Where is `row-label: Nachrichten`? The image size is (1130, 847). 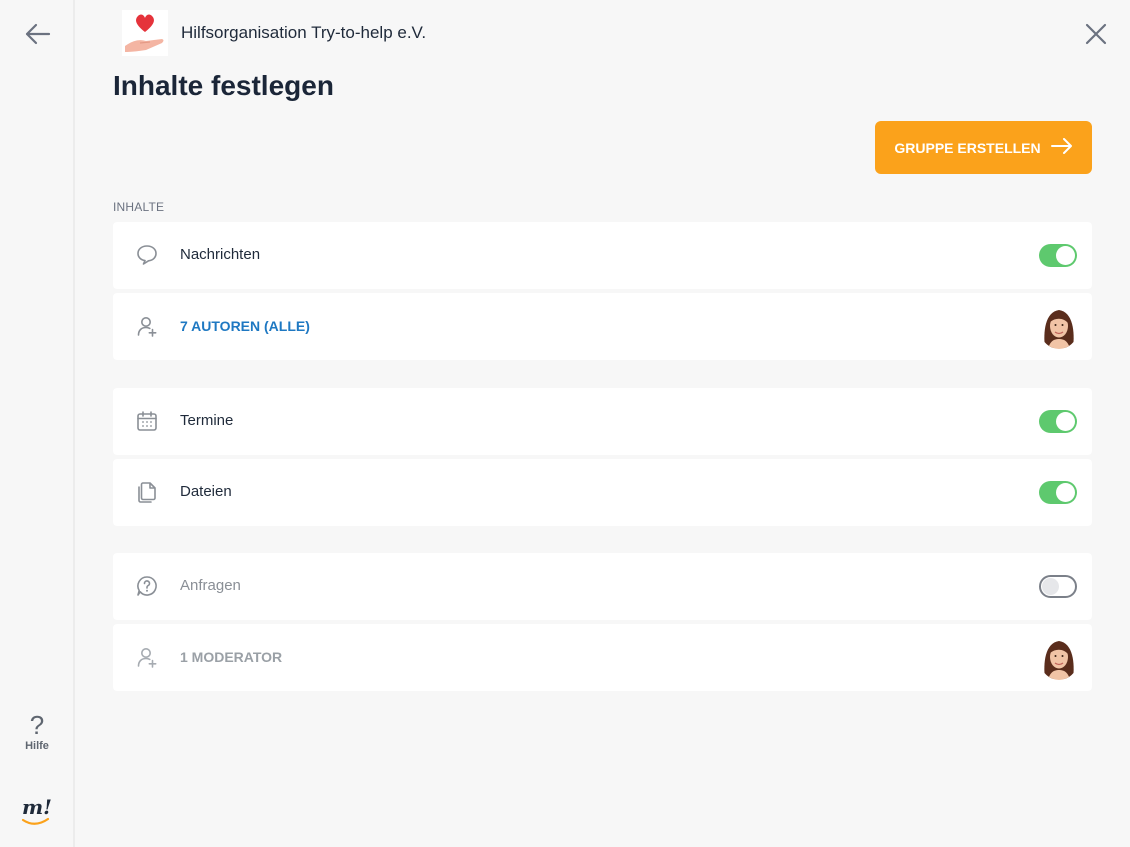
row-label: Nachrichten is located at coordinates (220, 254).